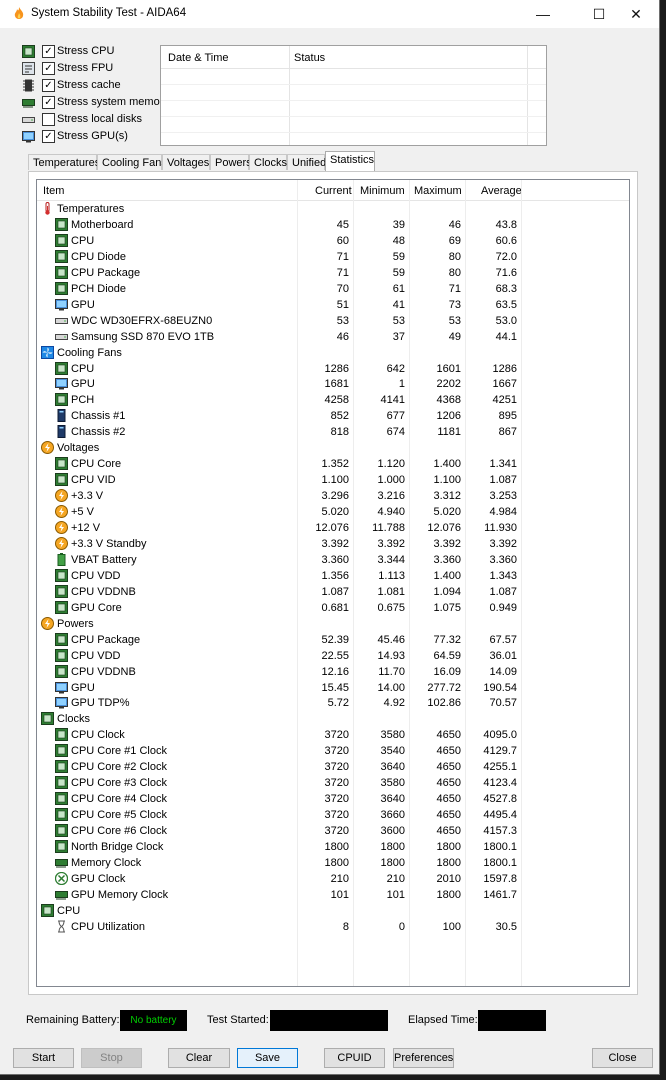  What do you see at coordinates (333, 448) in the screenshot?
I see `group-row: Voltages` at bounding box center [333, 448].